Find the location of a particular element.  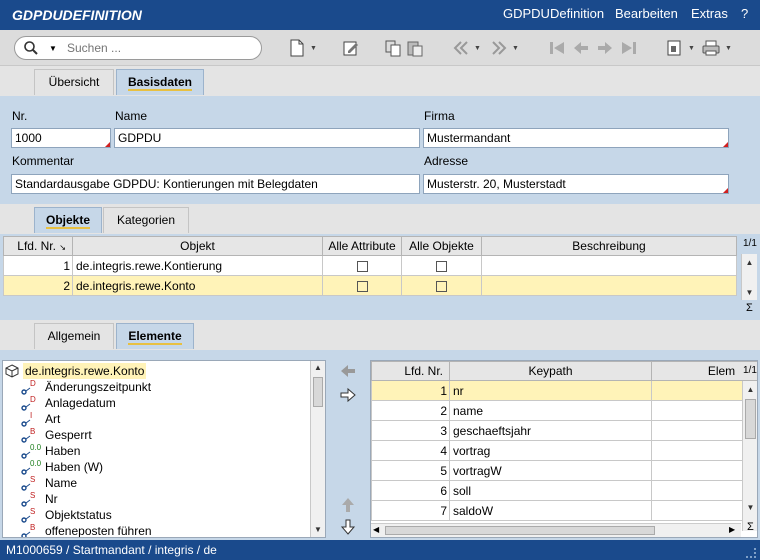

table-row: 1 de.integris.rewe.Kontierung is located at coordinates (370, 265).